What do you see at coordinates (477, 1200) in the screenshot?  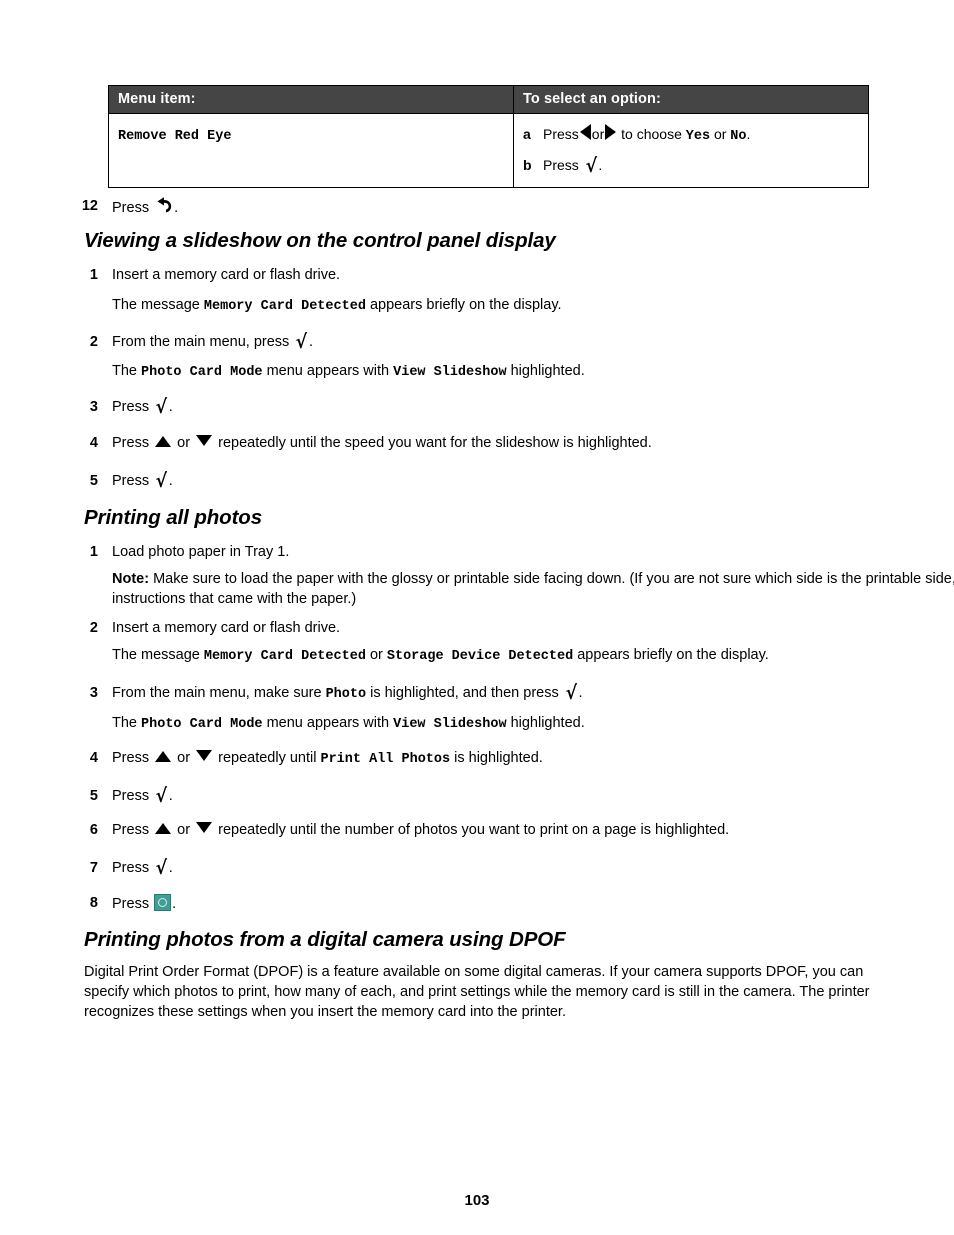 I see `page-number: 103` at bounding box center [477, 1200].